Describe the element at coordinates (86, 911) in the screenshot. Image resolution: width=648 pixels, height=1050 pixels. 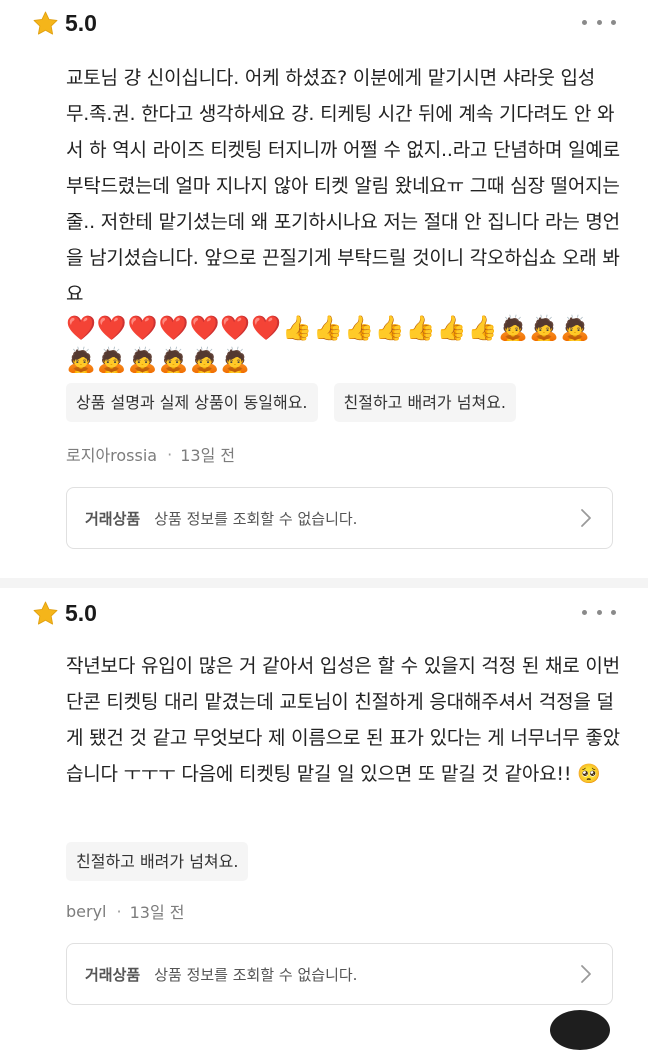
I see `author-name: beryl` at that location.